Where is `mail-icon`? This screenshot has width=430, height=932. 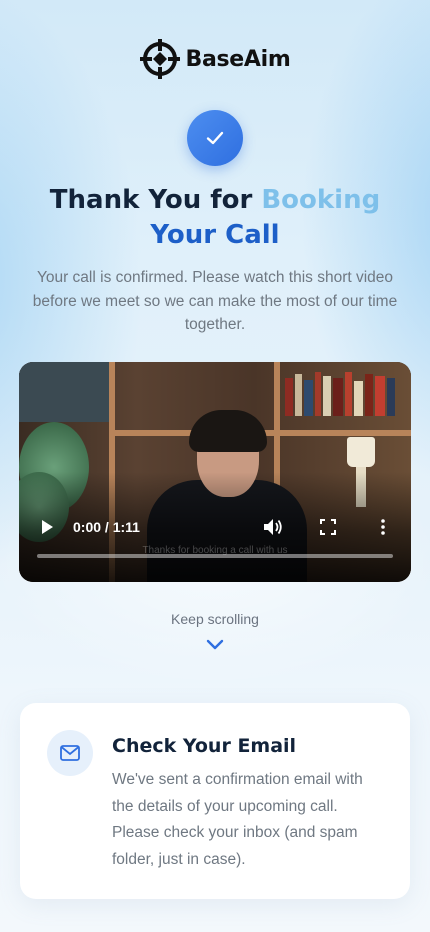
mail-icon is located at coordinates (70, 753).